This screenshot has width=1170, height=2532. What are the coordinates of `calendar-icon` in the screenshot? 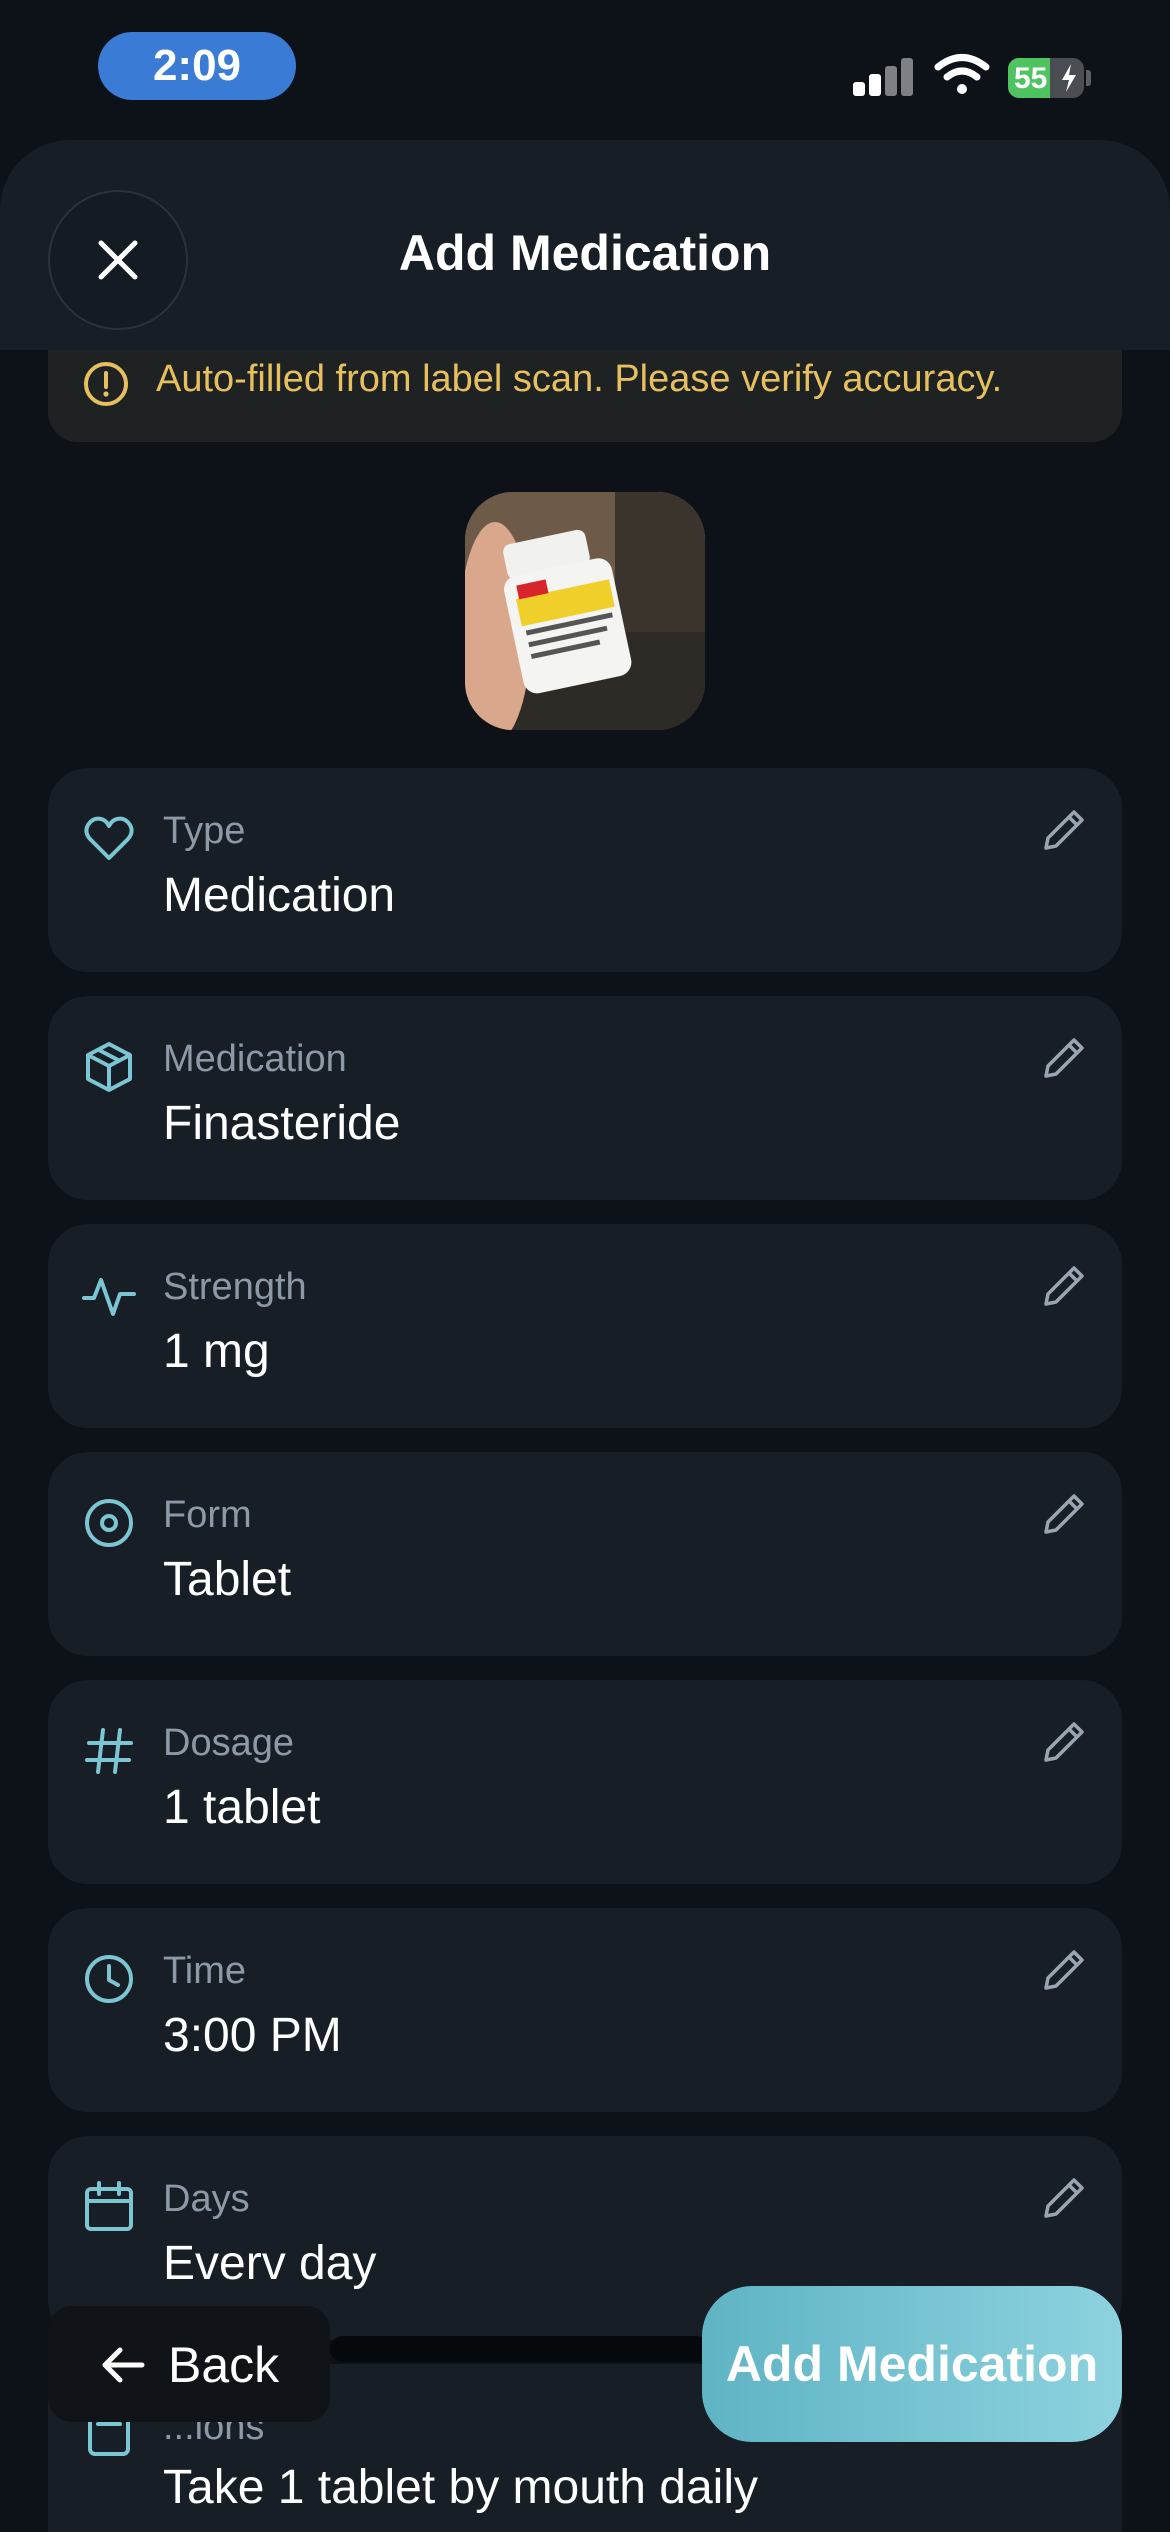 It's located at (109, 2206).